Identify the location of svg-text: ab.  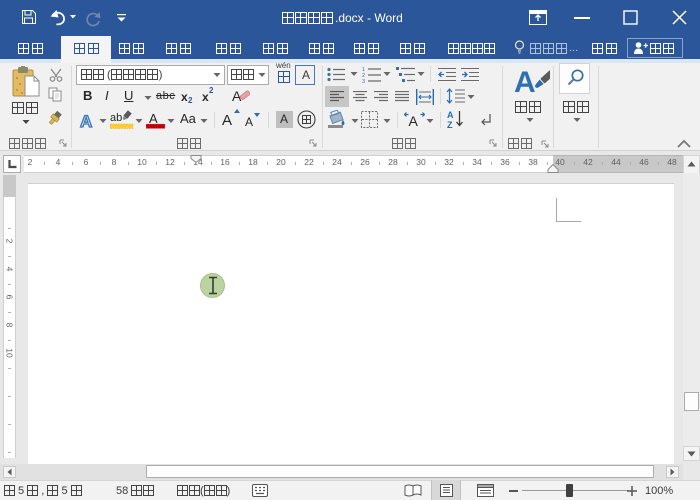
(116, 118).